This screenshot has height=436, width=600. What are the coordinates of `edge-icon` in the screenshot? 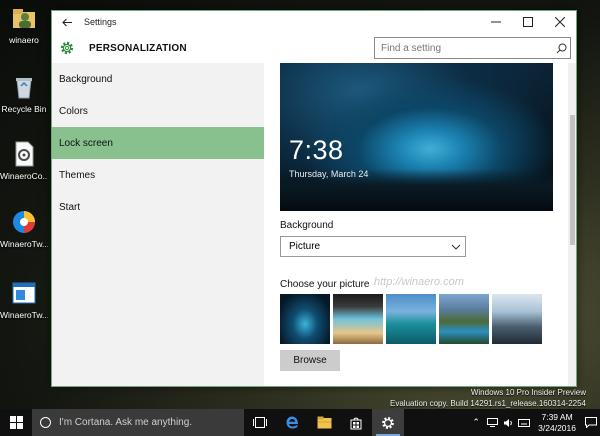 It's located at (292, 422).